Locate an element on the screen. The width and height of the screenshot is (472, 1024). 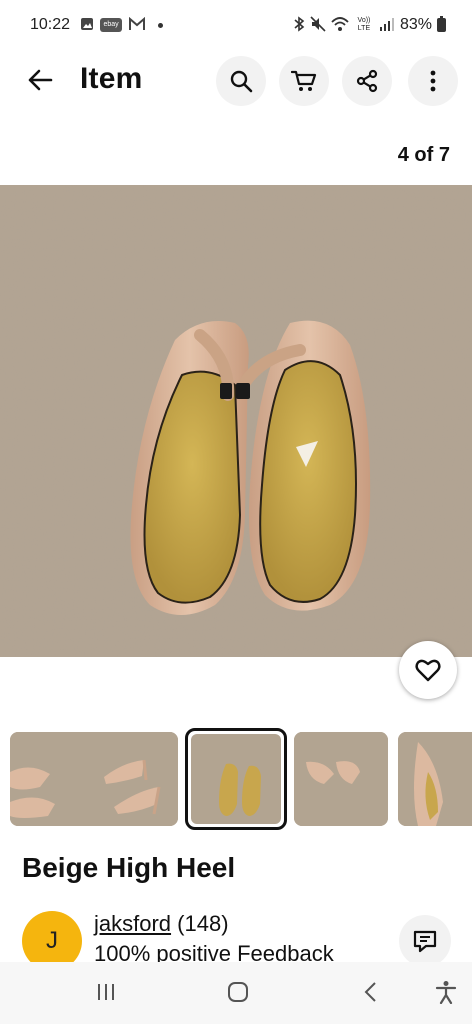
signal-icon is located at coordinates (387, 25).